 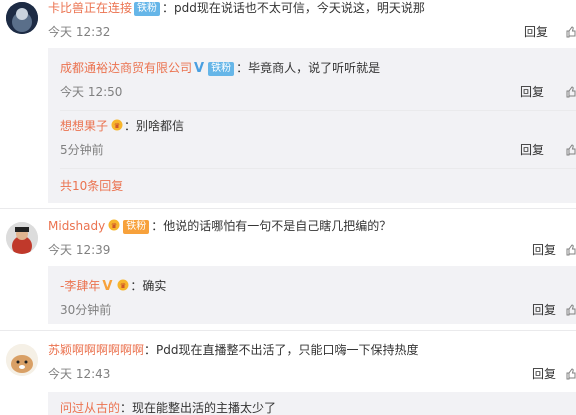 I want to click on comment-text: 卡比兽正在连接 铁粉 ：pdd现在说话也不太可信，今天说这，明天说那, so click(x=236, y=8).